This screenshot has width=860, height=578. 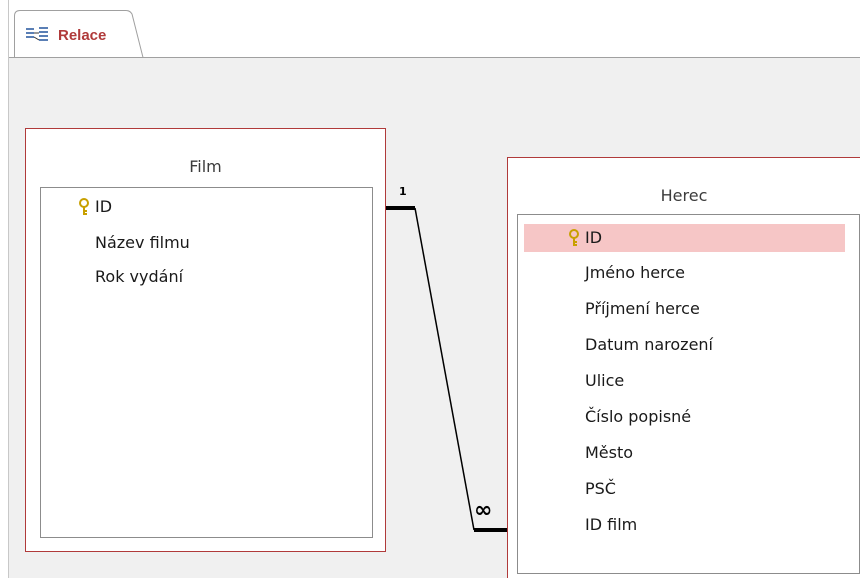 What do you see at coordinates (206, 207) in the screenshot?
I see `field-film-id: ID` at bounding box center [206, 207].